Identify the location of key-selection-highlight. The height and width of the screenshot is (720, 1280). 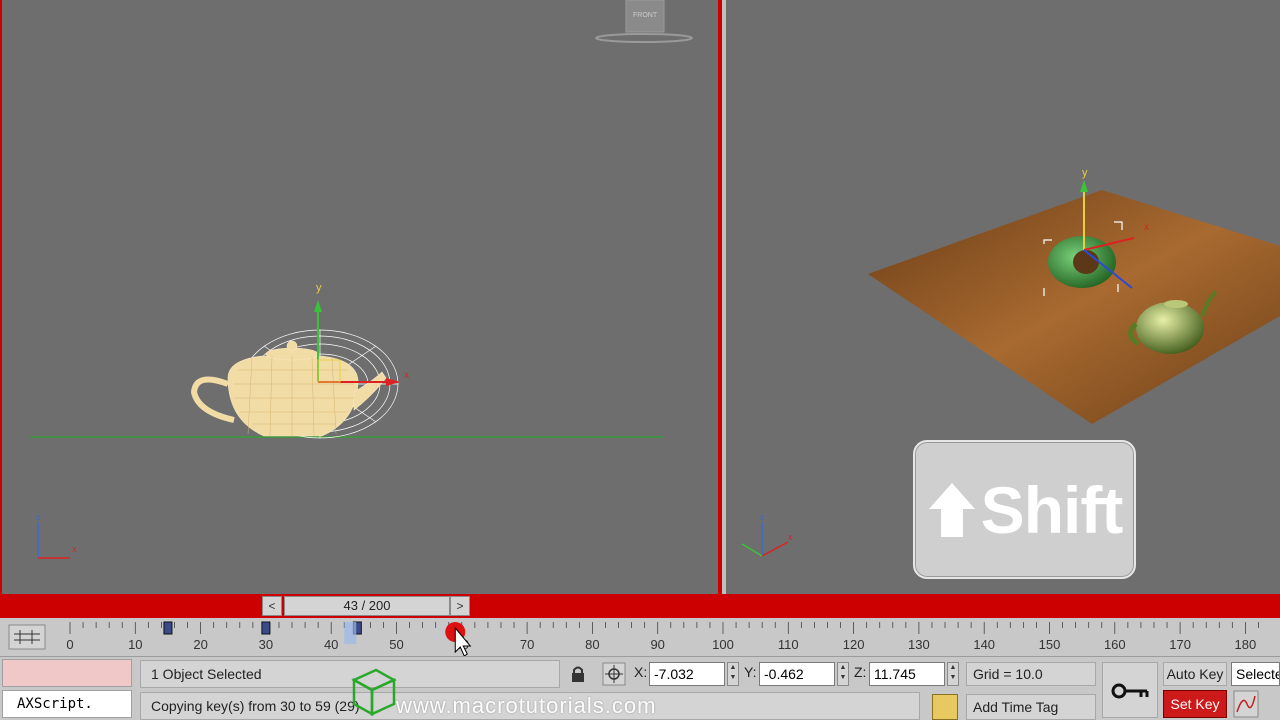
(350, 633).